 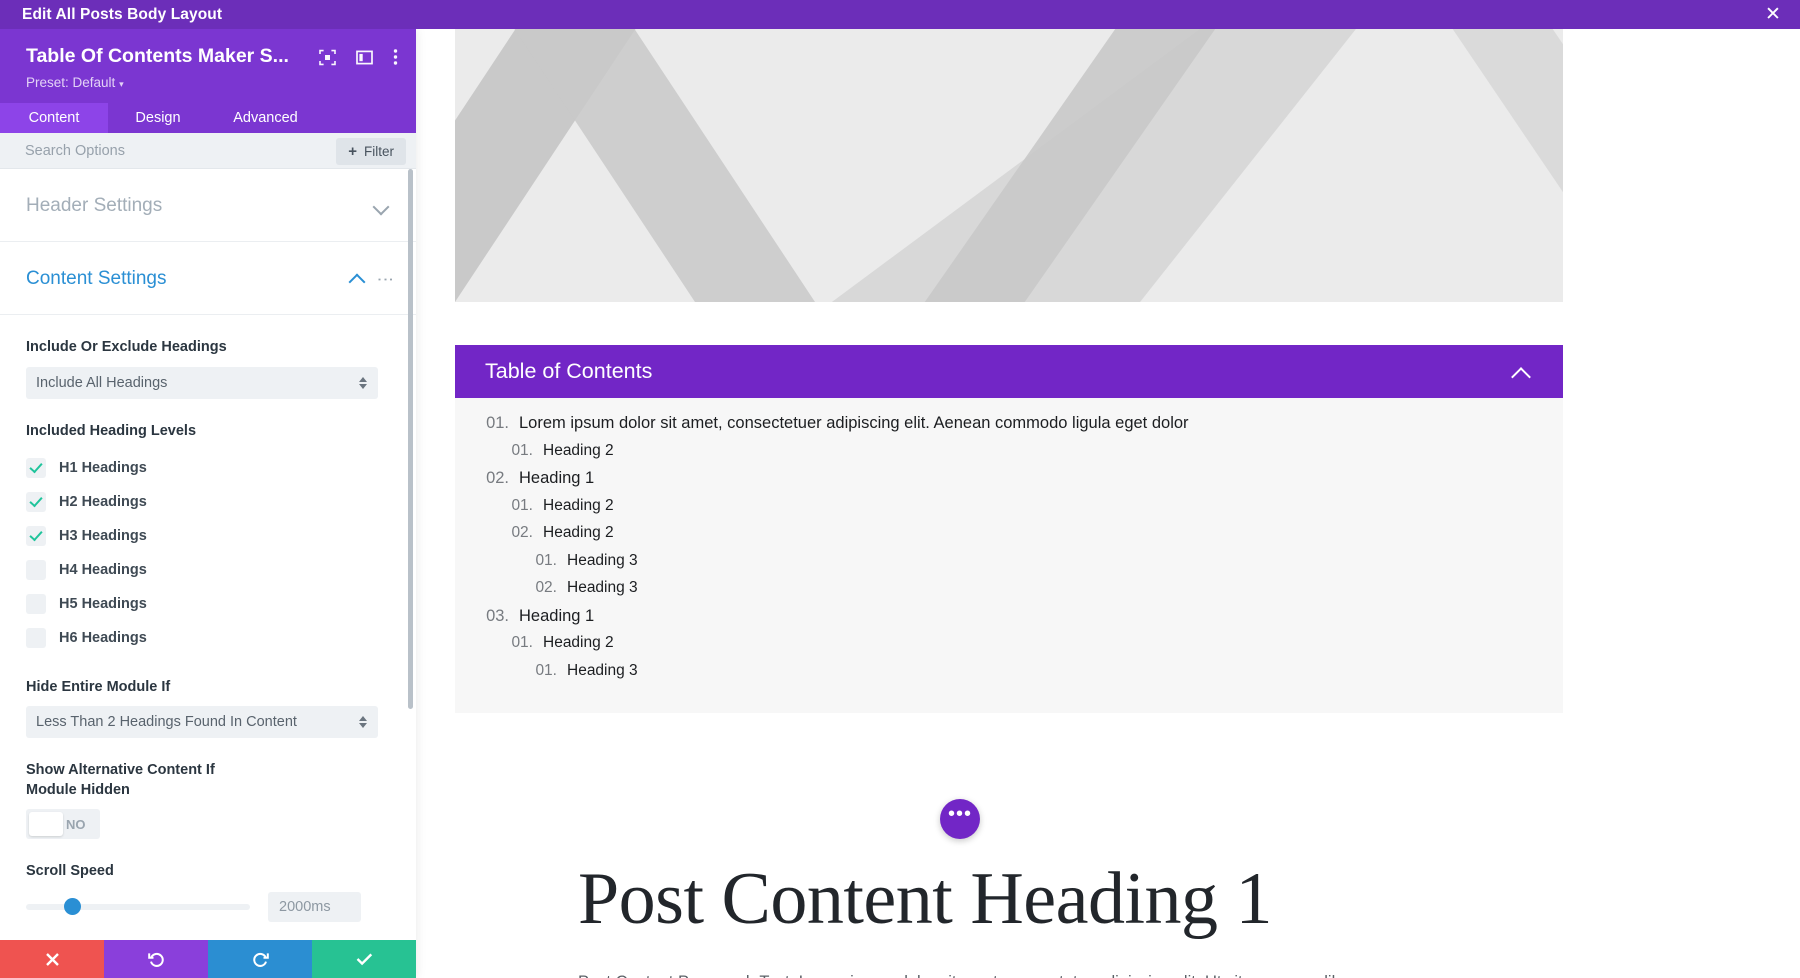 What do you see at coordinates (103, 569) in the screenshot?
I see `checkbox-label: H4 Headings` at bounding box center [103, 569].